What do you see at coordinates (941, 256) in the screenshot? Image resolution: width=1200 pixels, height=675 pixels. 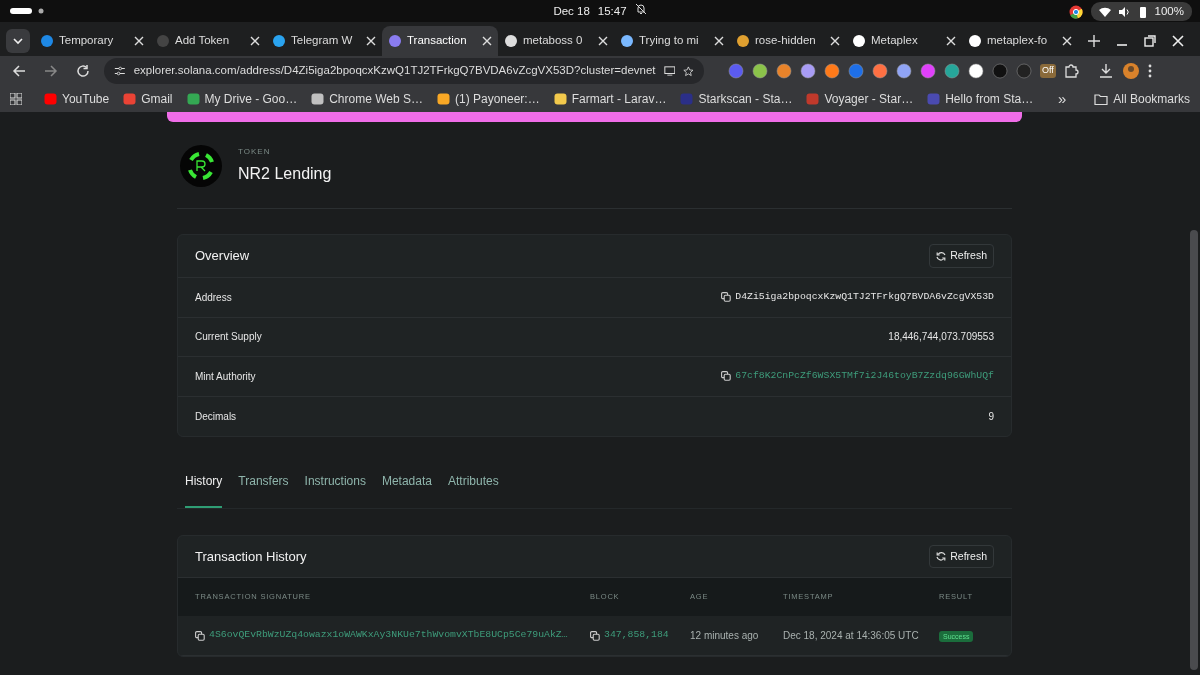 I see `refresh-icon` at bounding box center [941, 256].